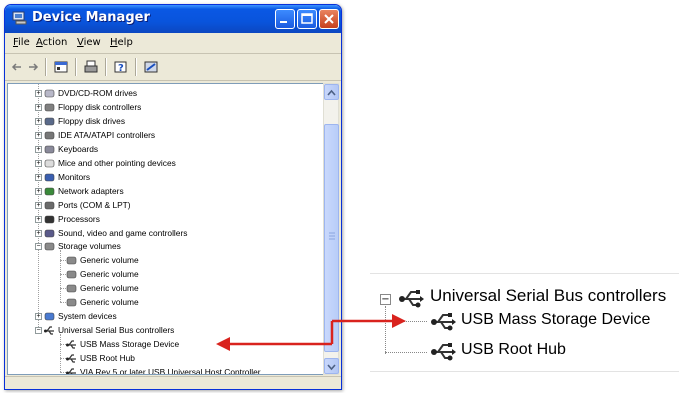  Describe the element at coordinates (368, 329) in the screenshot. I see `arrow-to-zoom` at that location.